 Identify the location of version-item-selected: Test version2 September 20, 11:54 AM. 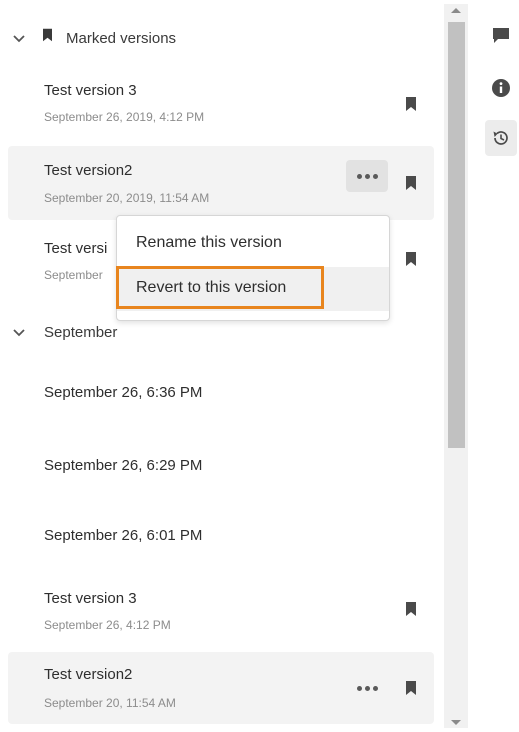
(221, 688).